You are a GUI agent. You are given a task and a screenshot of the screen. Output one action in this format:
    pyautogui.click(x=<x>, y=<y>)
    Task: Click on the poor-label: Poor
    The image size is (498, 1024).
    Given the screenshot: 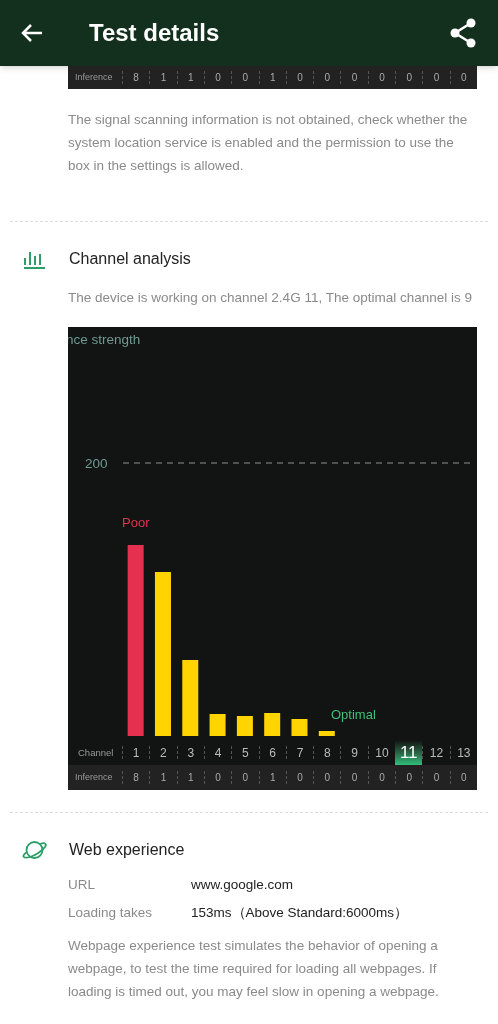 What is the action you would take?
    pyautogui.click(x=136, y=523)
    